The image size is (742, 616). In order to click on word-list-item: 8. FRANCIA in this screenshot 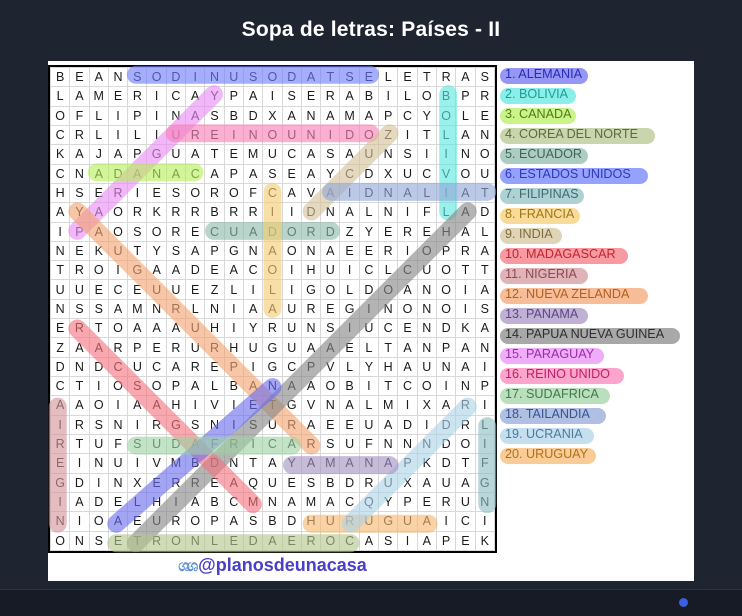, I will do `click(597, 217)`.